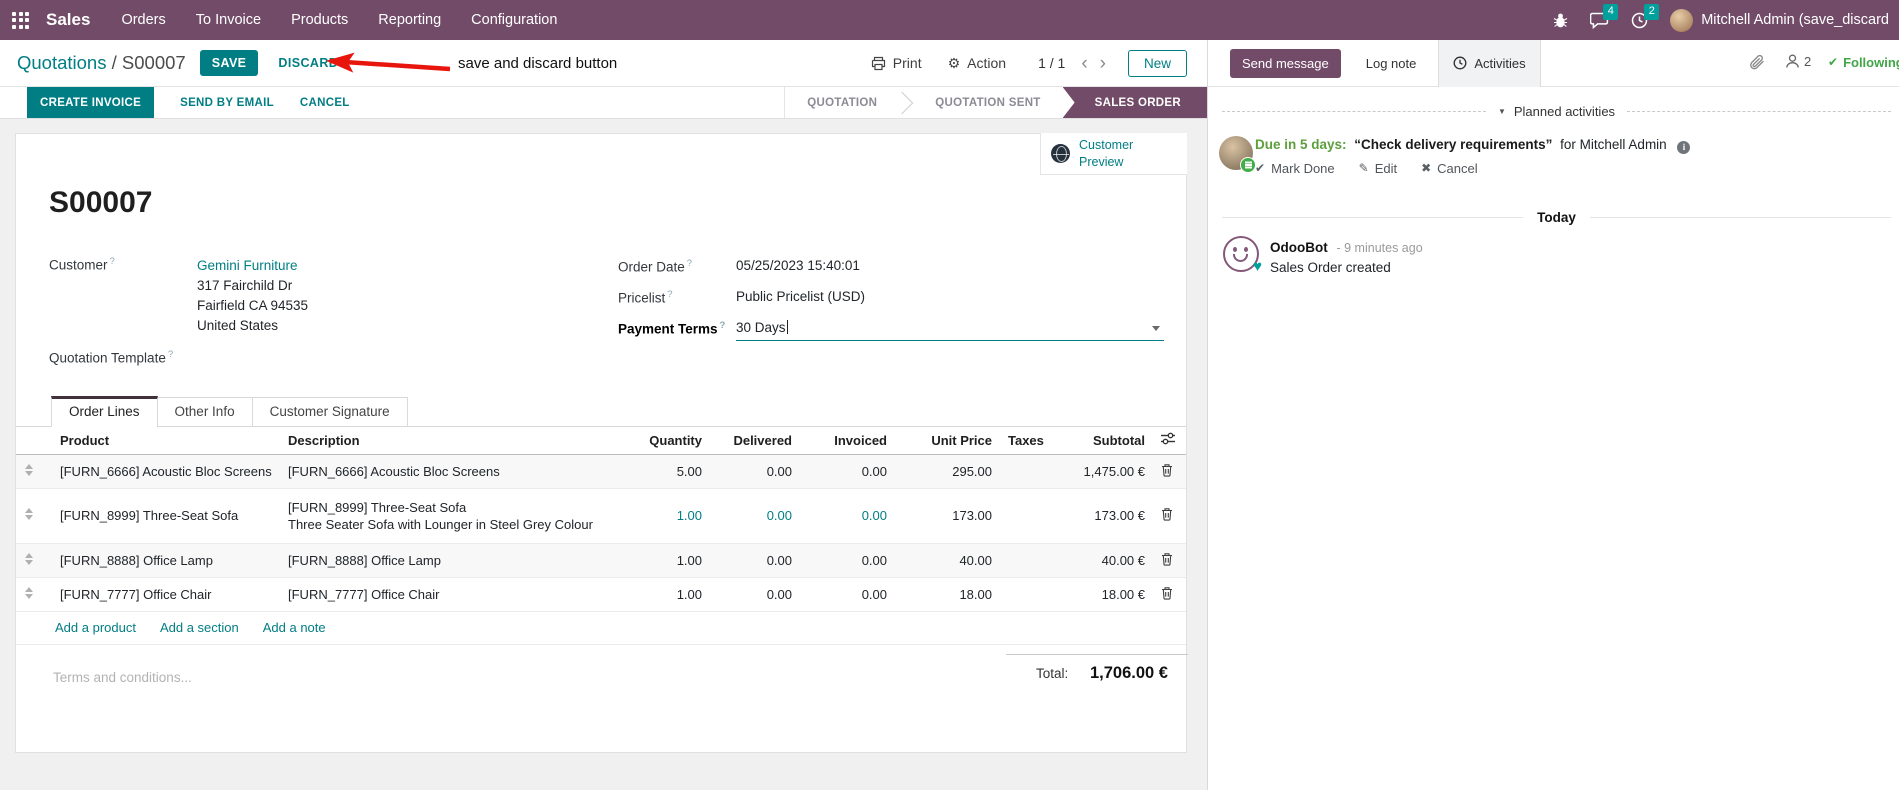 This screenshot has height=790, width=1899. What do you see at coordinates (95, 627) in the screenshot?
I see `add-product-link: Add a product` at bounding box center [95, 627].